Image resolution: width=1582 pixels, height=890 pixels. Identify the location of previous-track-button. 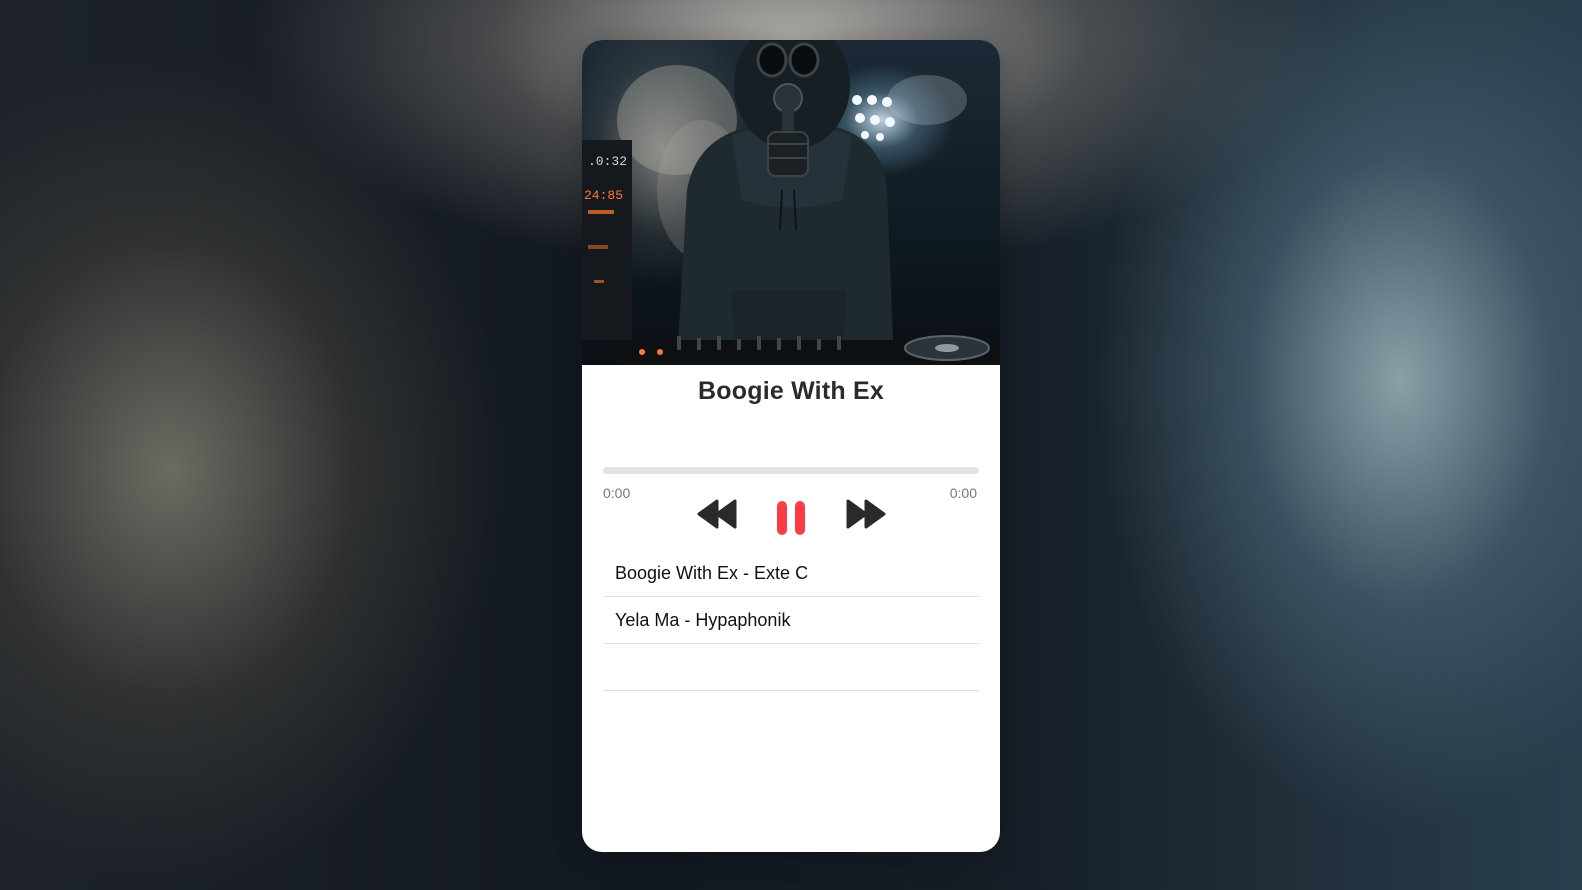
(717, 514).